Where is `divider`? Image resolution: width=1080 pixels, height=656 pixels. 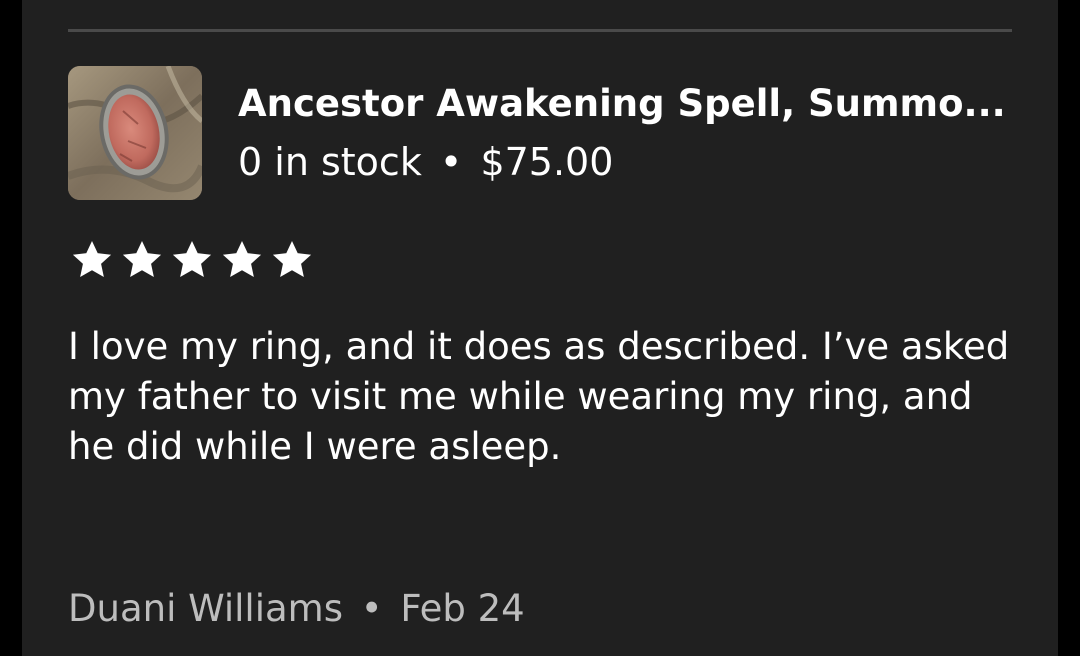 divider is located at coordinates (540, 30).